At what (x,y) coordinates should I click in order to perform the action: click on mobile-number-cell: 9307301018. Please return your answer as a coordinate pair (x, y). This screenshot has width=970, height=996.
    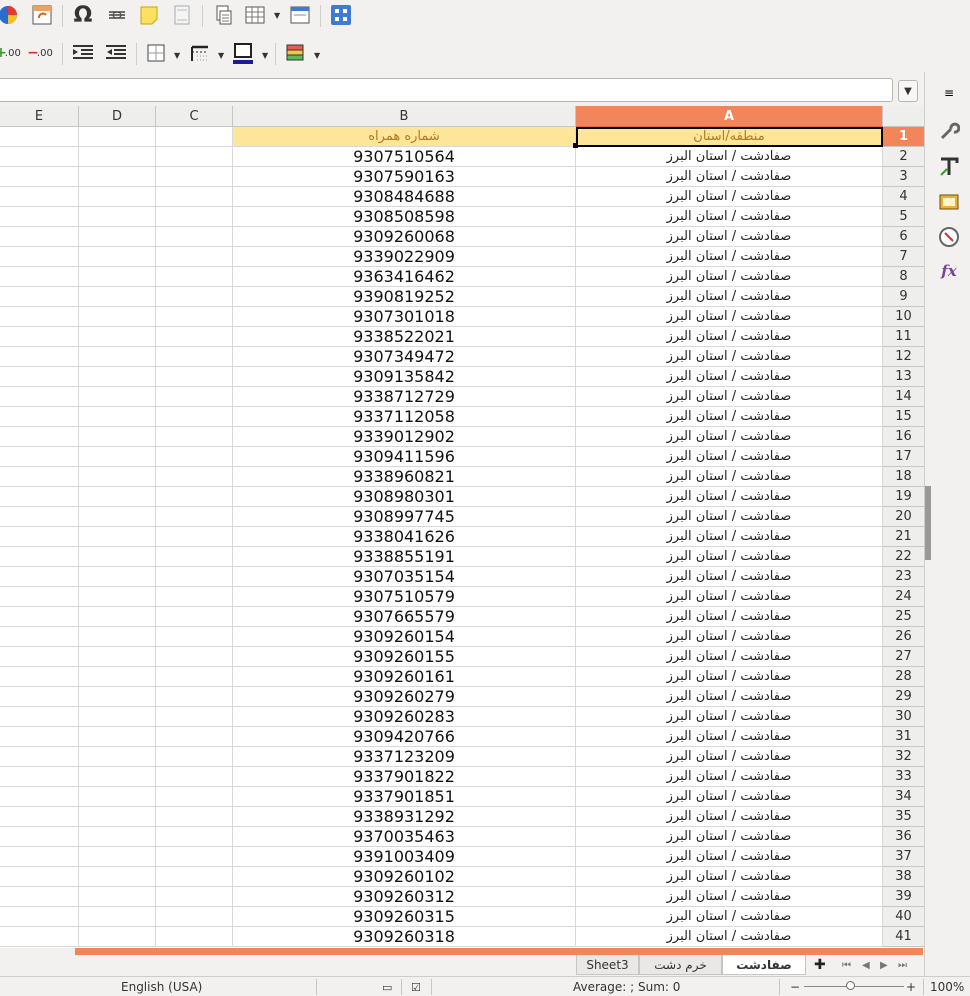
    Looking at the image, I should click on (404, 317).